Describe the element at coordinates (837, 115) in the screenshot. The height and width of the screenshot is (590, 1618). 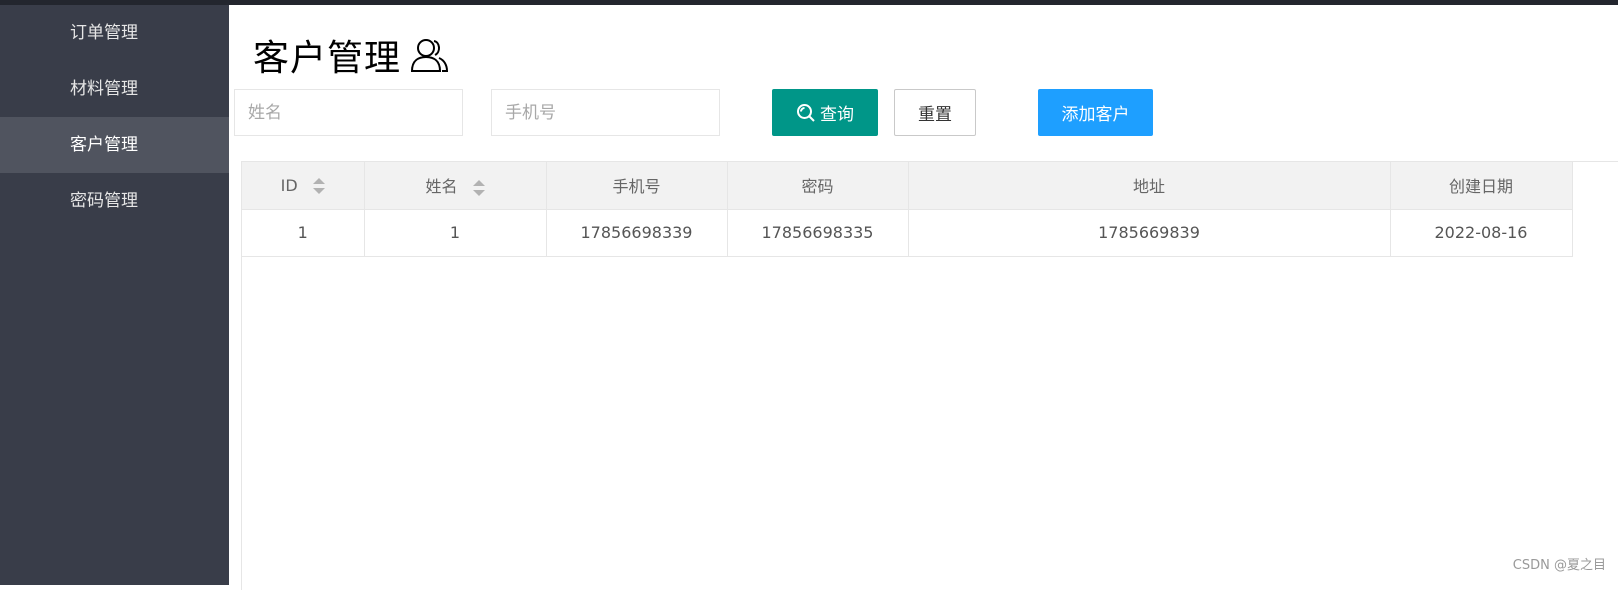
I see `query-button-label: 查询` at that location.